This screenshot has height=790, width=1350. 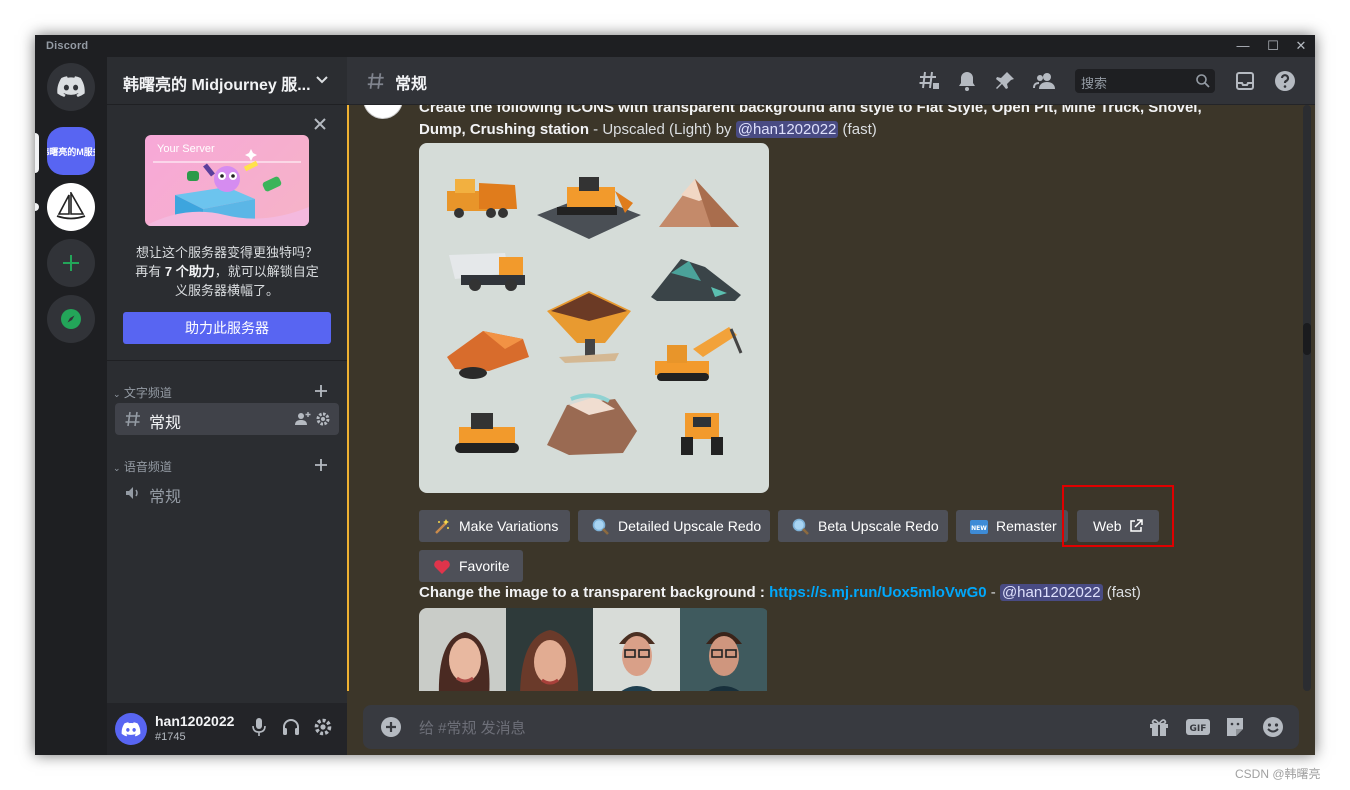 What do you see at coordinates (170, 737) in the screenshot?
I see `user-tag: #1745` at bounding box center [170, 737].